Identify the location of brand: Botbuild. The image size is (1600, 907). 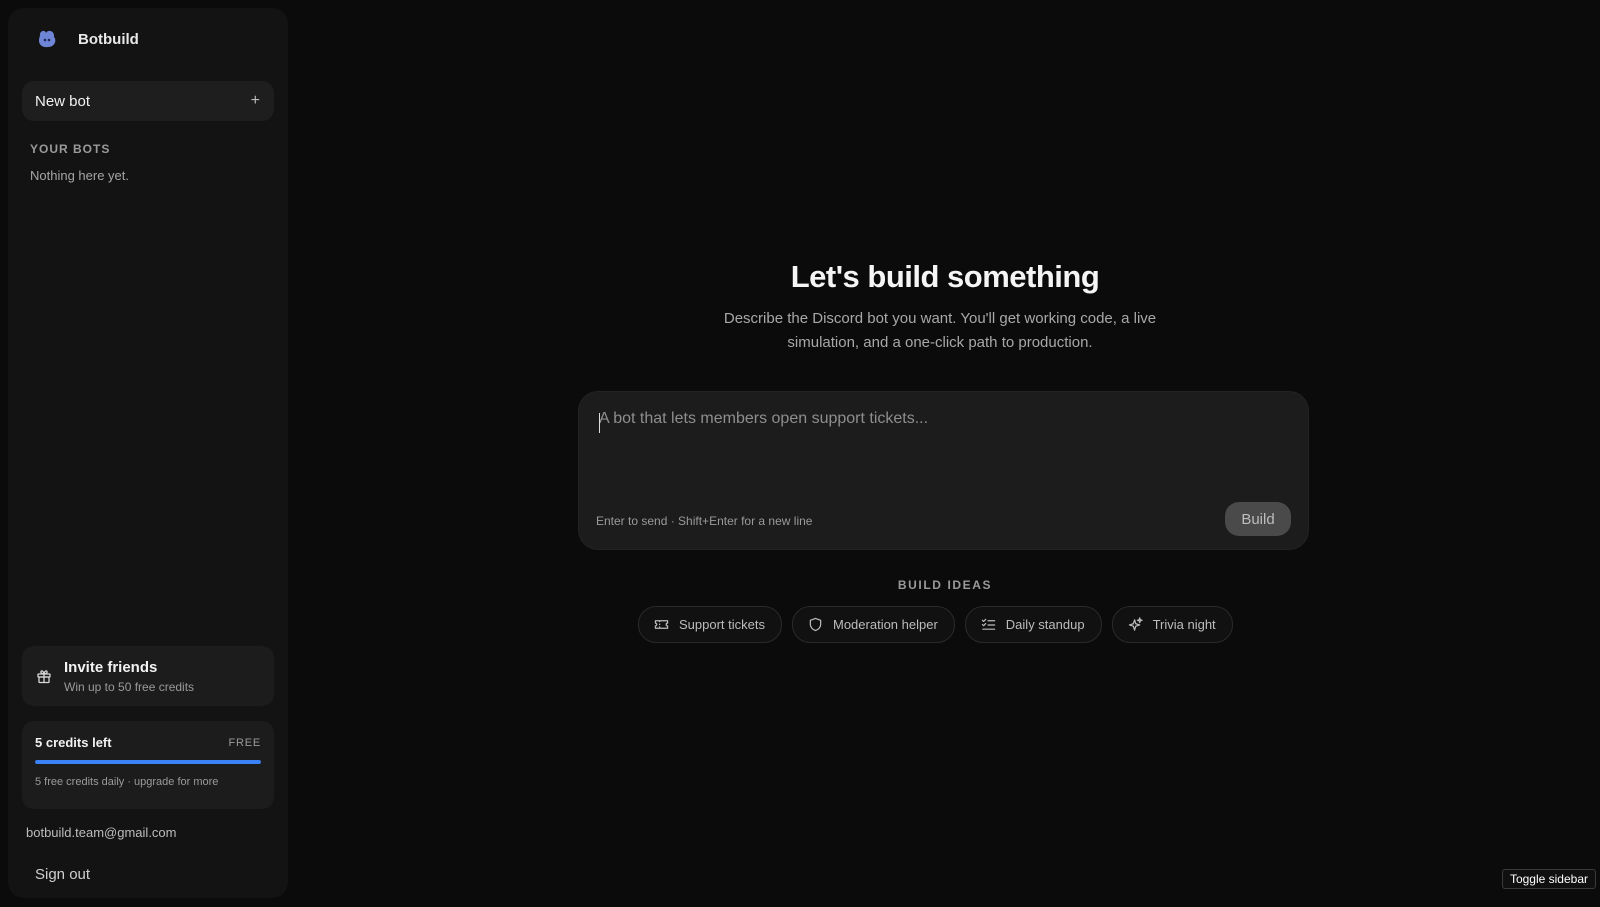
(87, 39).